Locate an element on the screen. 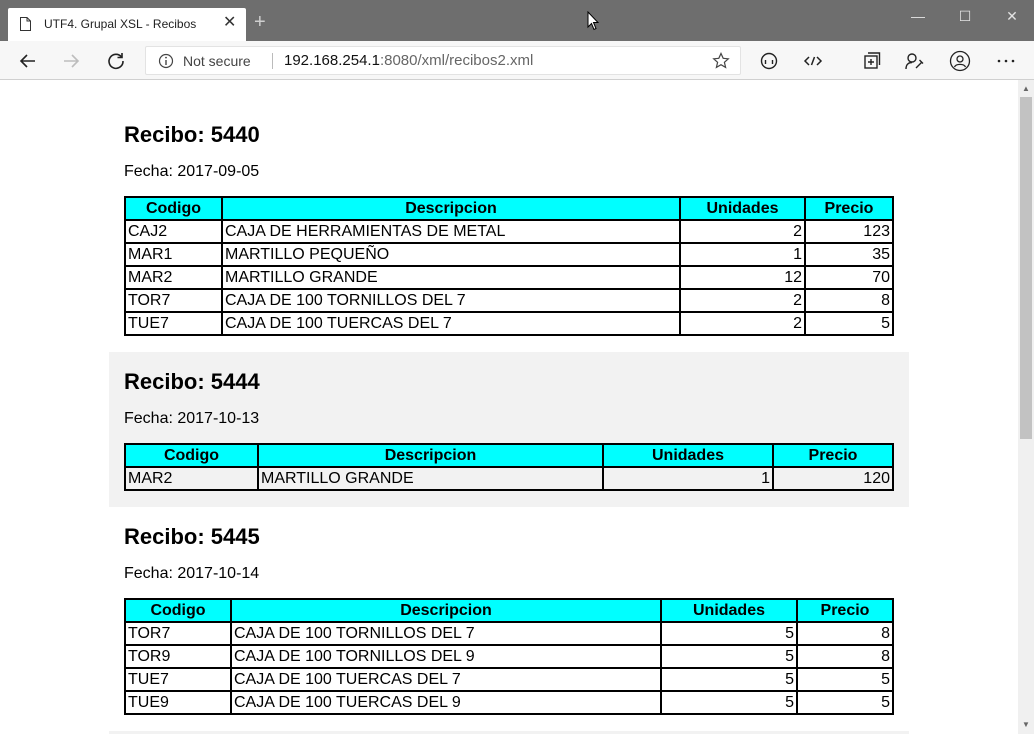  mouse-cursor-icon is located at coordinates (593, 21).